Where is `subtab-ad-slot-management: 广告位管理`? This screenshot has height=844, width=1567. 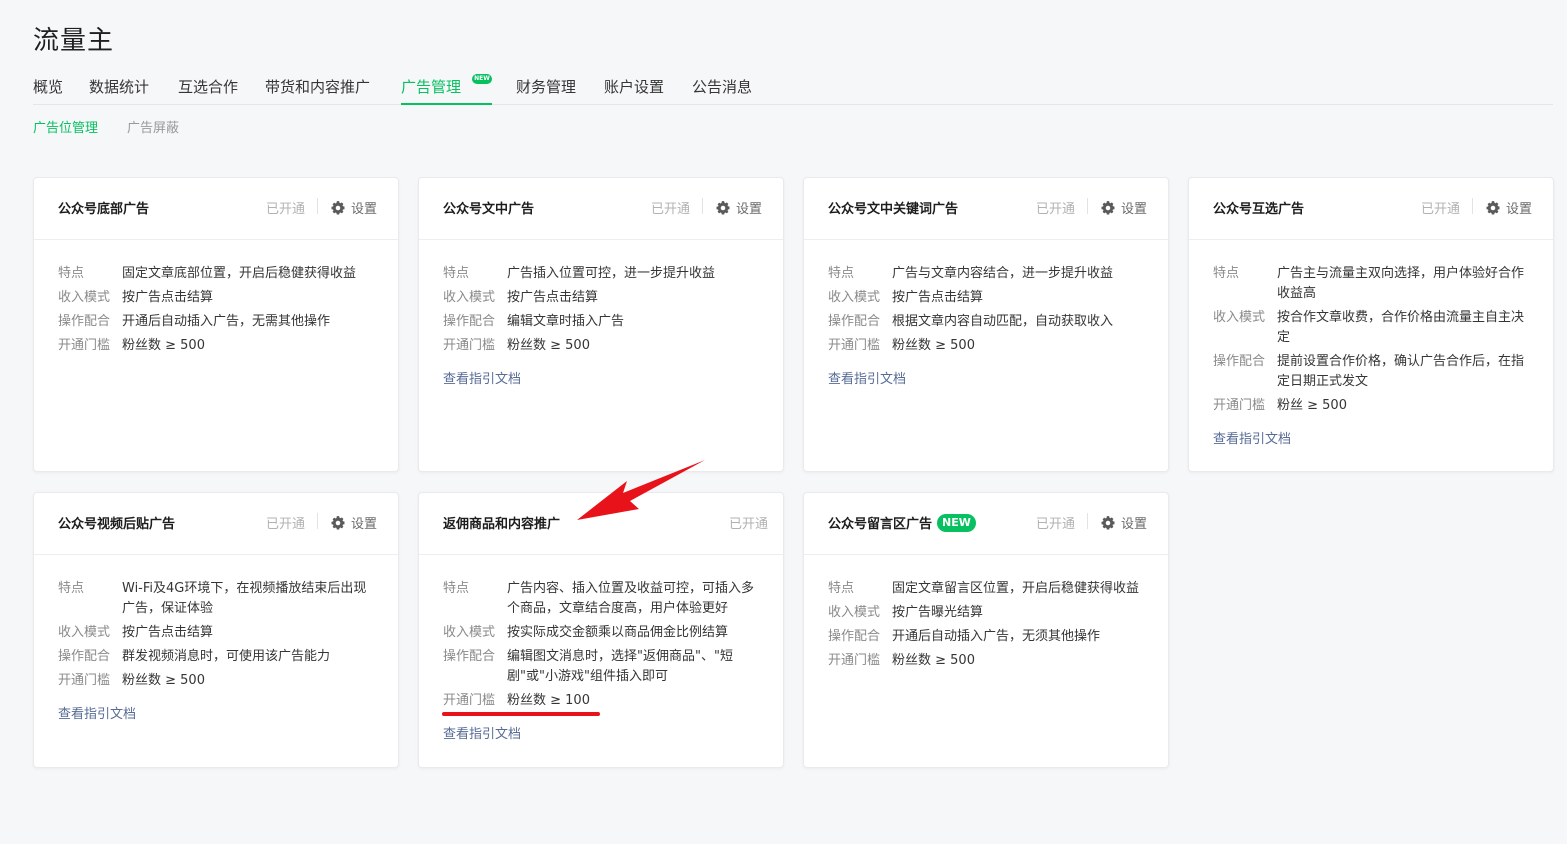 subtab-ad-slot-management: 广告位管理 is located at coordinates (65, 126).